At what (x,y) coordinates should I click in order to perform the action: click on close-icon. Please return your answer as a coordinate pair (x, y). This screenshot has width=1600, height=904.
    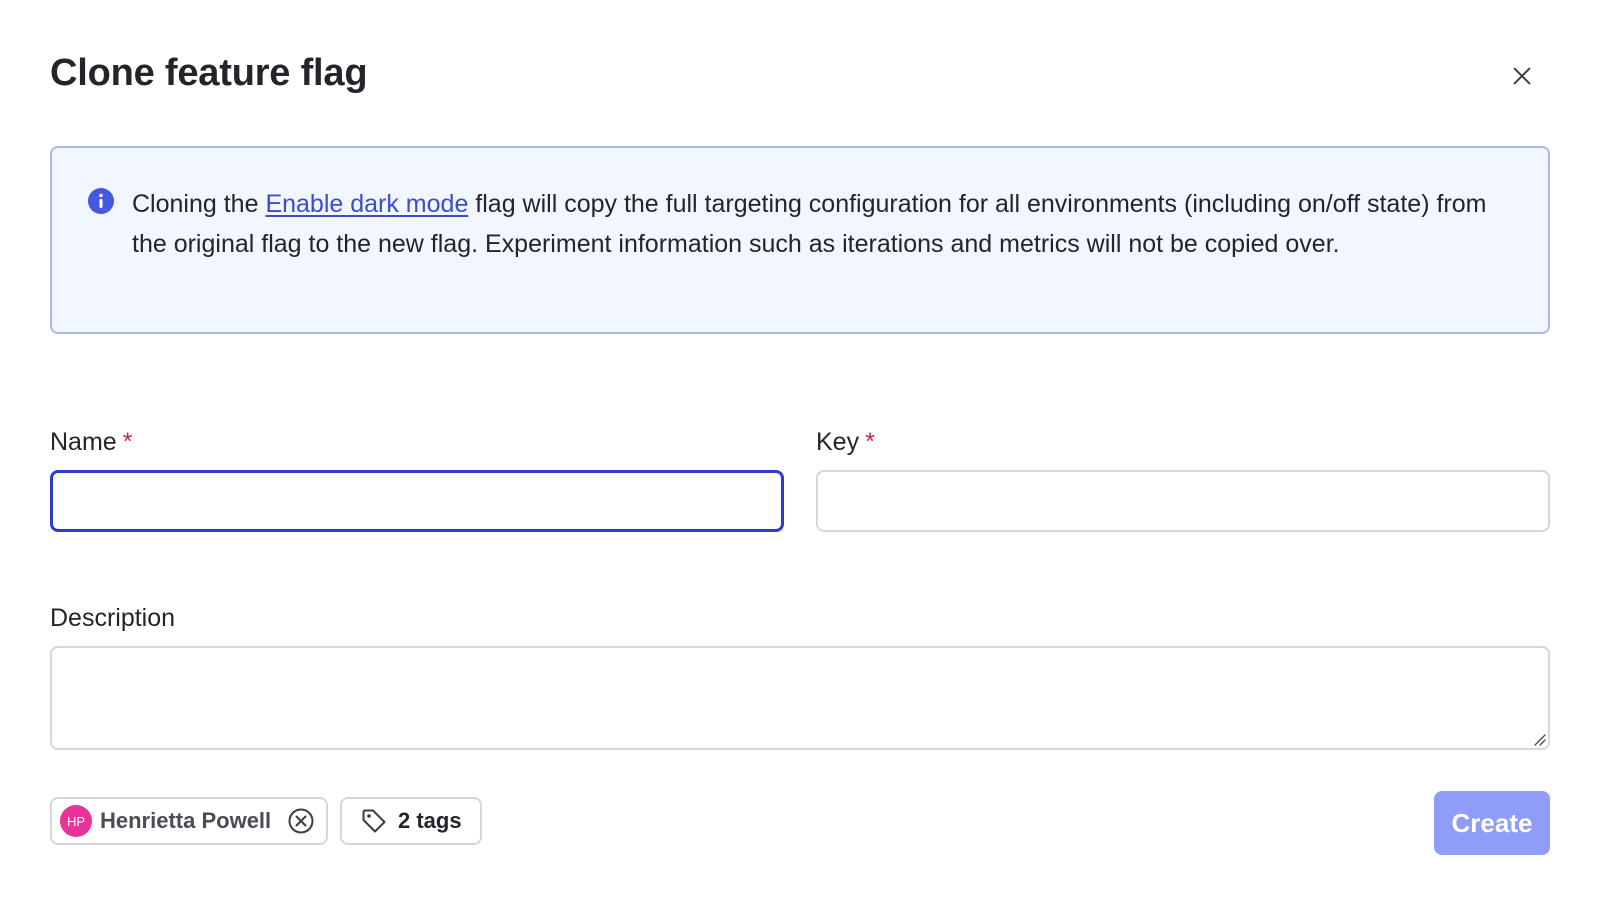
    Looking at the image, I should click on (1522, 76).